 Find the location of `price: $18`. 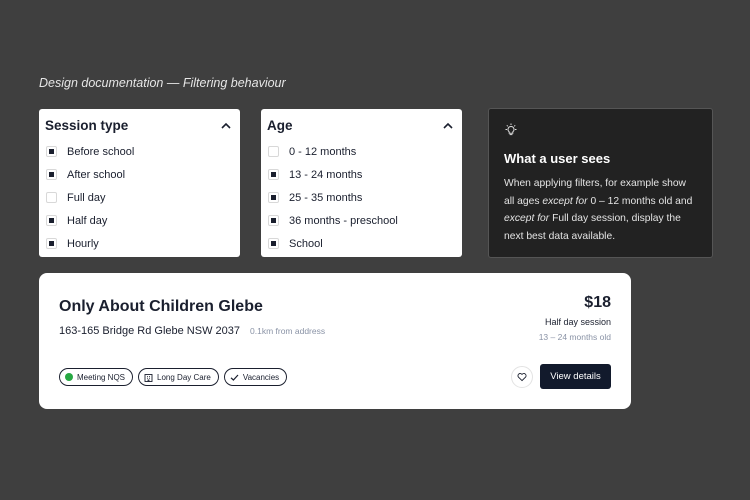

price: $18 is located at coordinates (597, 302).